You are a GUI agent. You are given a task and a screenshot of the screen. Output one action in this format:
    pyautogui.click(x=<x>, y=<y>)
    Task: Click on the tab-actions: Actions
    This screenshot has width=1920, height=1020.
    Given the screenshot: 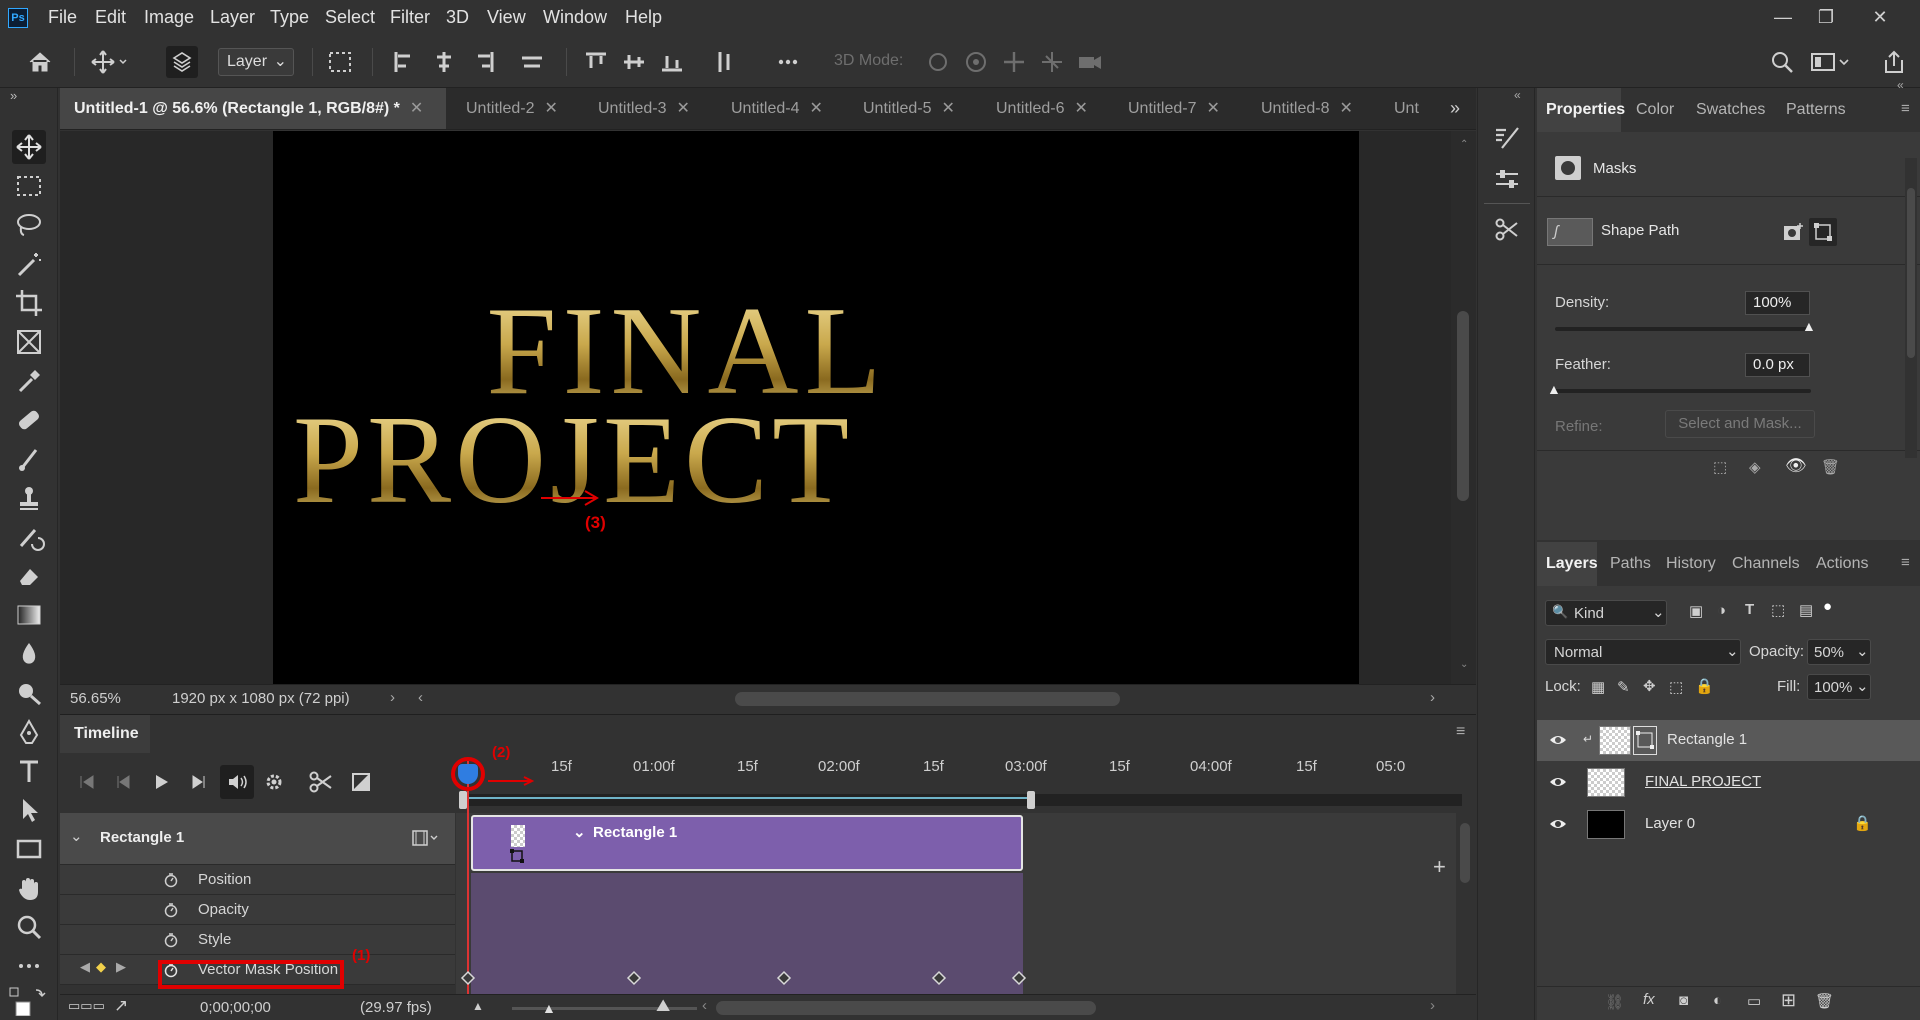 What is the action you would take?
    pyautogui.click(x=1842, y=564)
    